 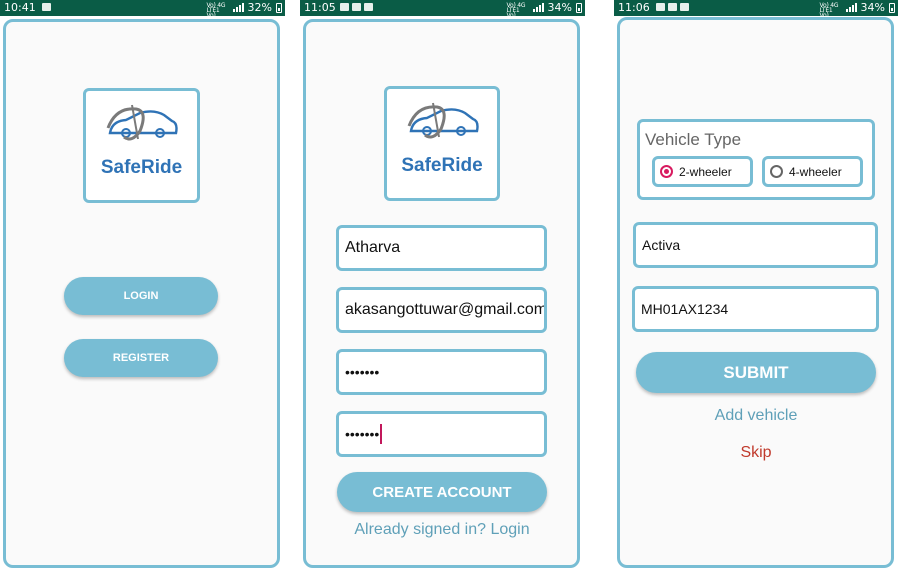 What do you see at coordinates (755, 245) in the screenshot?
I see `vehicle-name-field: Activa` at bounding box center [755, 245].